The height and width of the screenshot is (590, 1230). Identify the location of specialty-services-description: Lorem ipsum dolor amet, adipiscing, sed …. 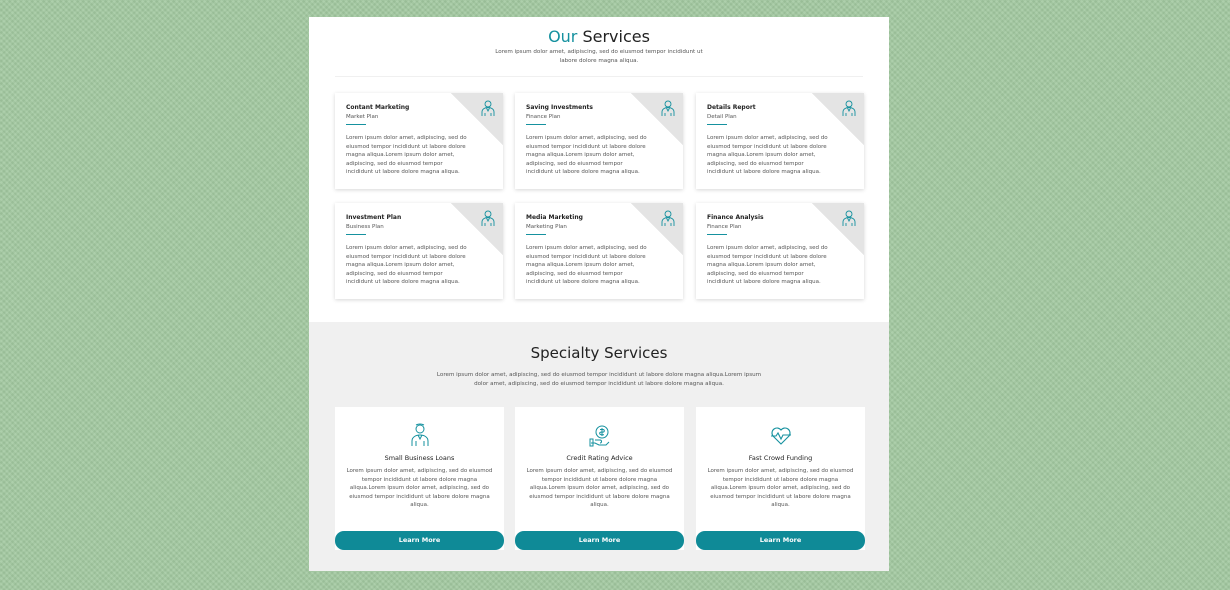
(599, 380).